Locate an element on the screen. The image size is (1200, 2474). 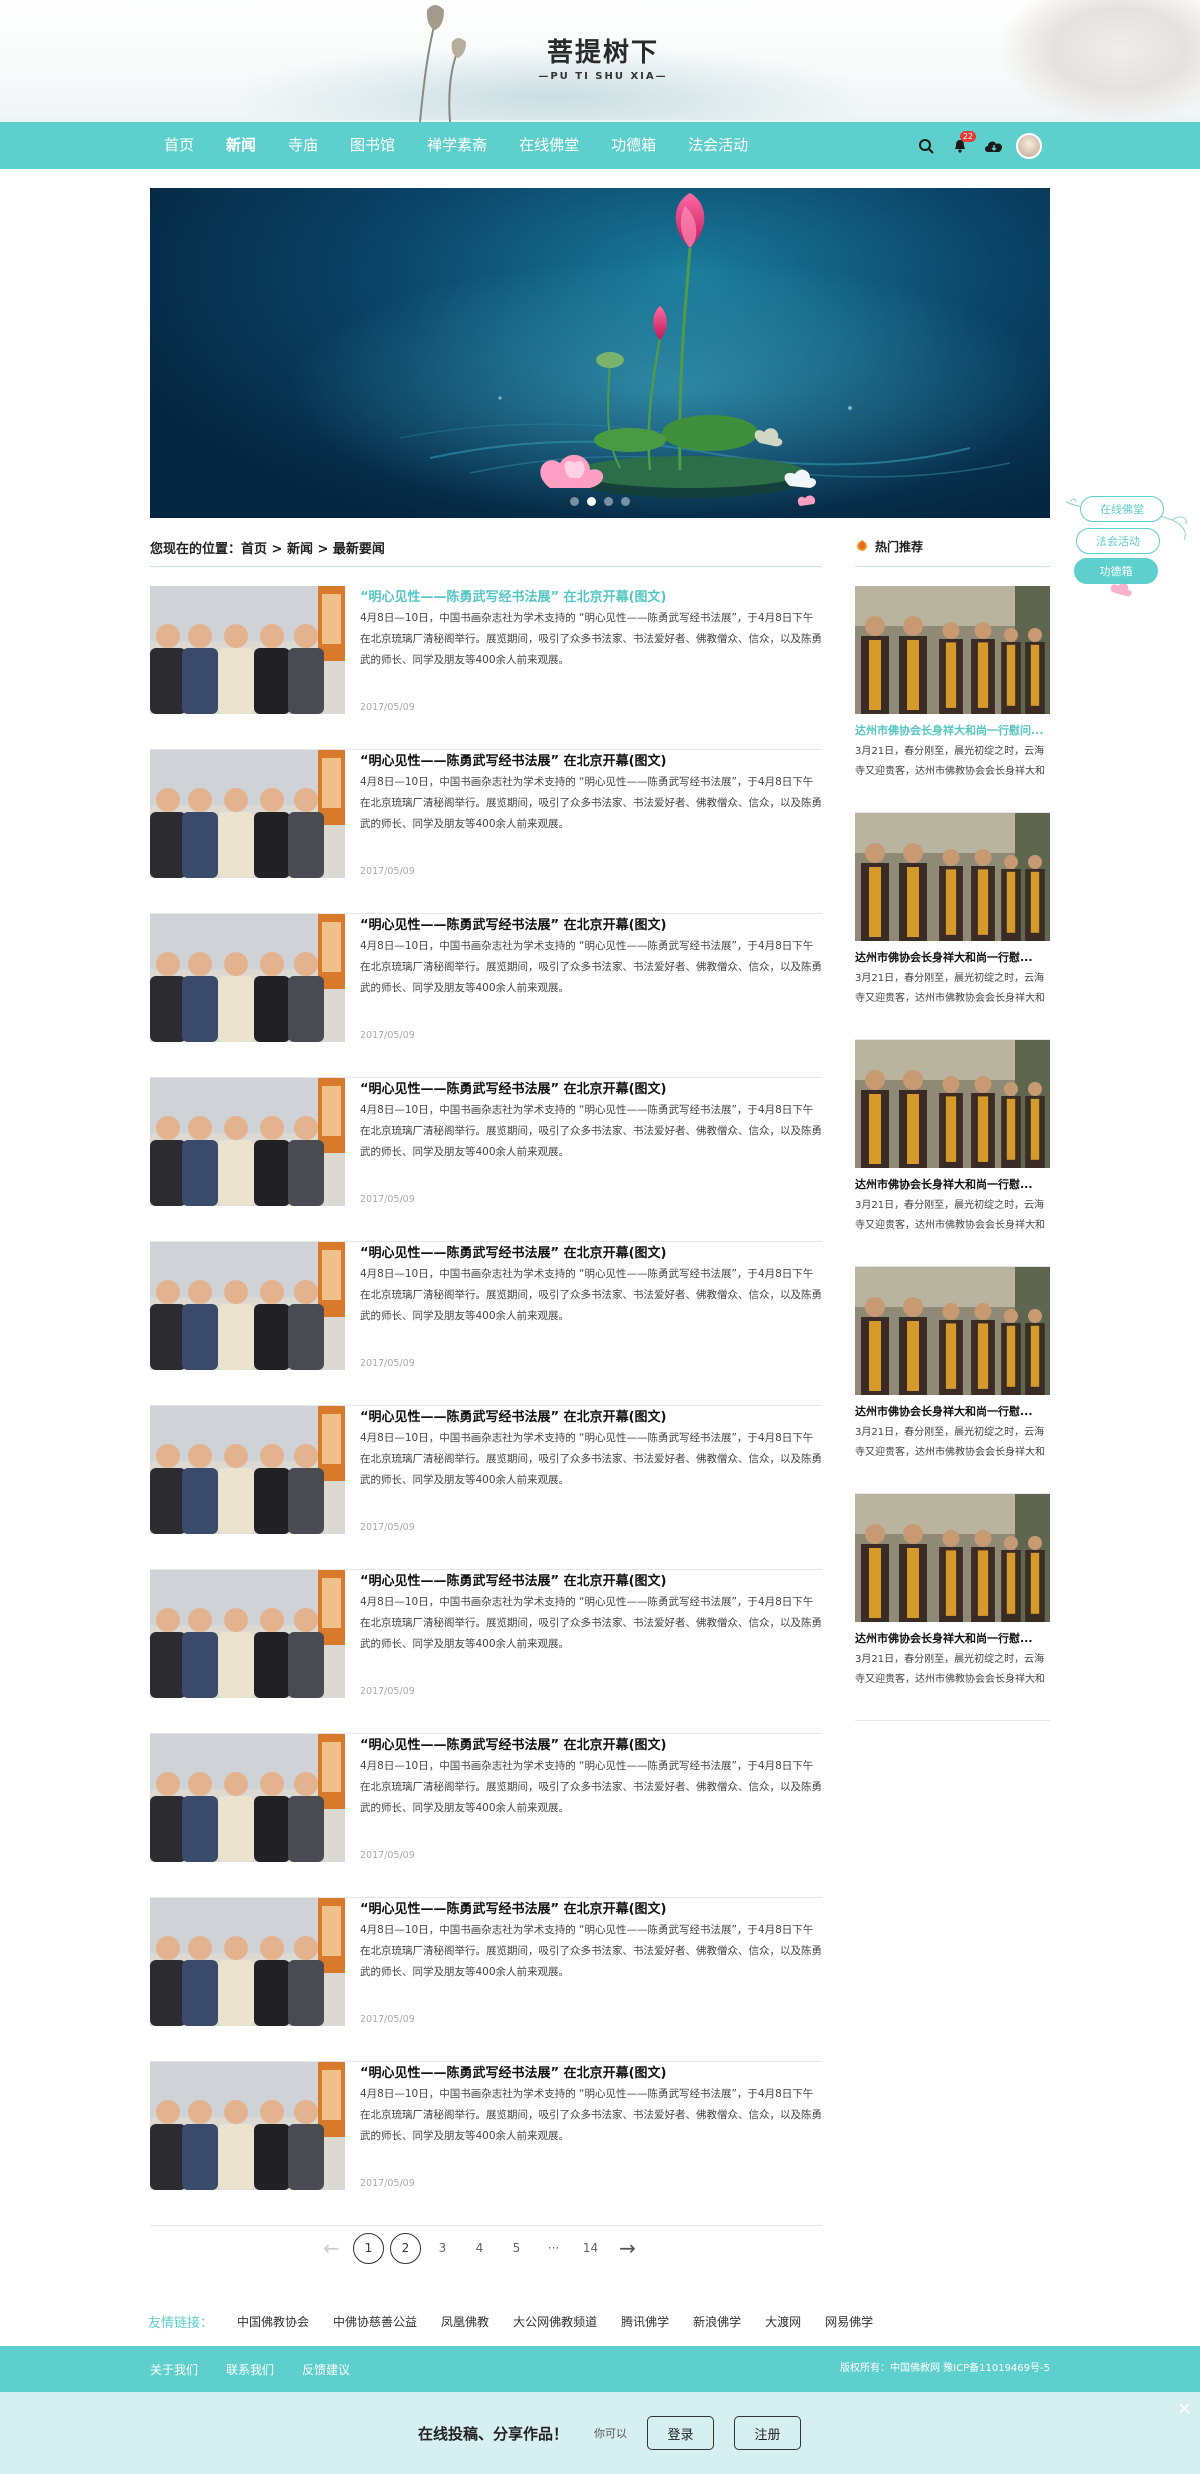
nav-item-zen-vegetarian: 禅学素斋 is located at coordinates (457, 145).